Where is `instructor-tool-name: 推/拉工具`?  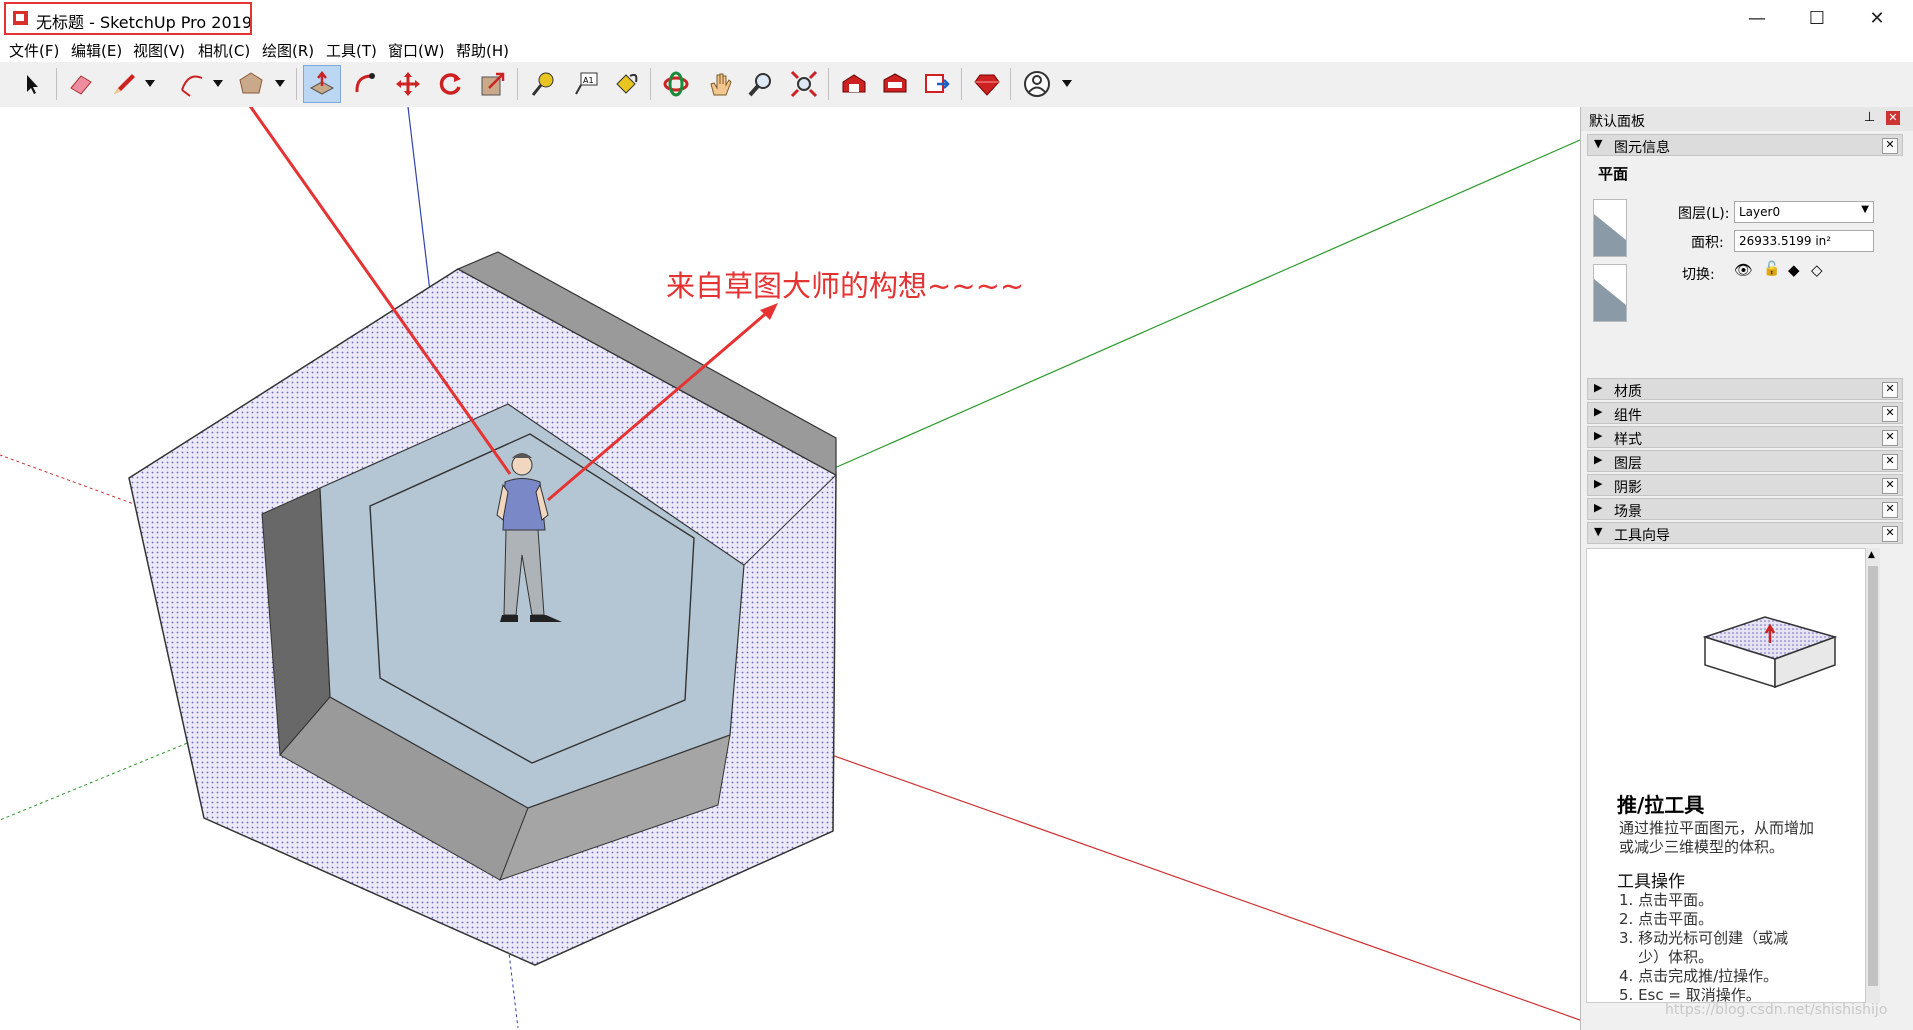 instructor-tool-name: 推/拉工具 is located at coordinates (1661, 805).